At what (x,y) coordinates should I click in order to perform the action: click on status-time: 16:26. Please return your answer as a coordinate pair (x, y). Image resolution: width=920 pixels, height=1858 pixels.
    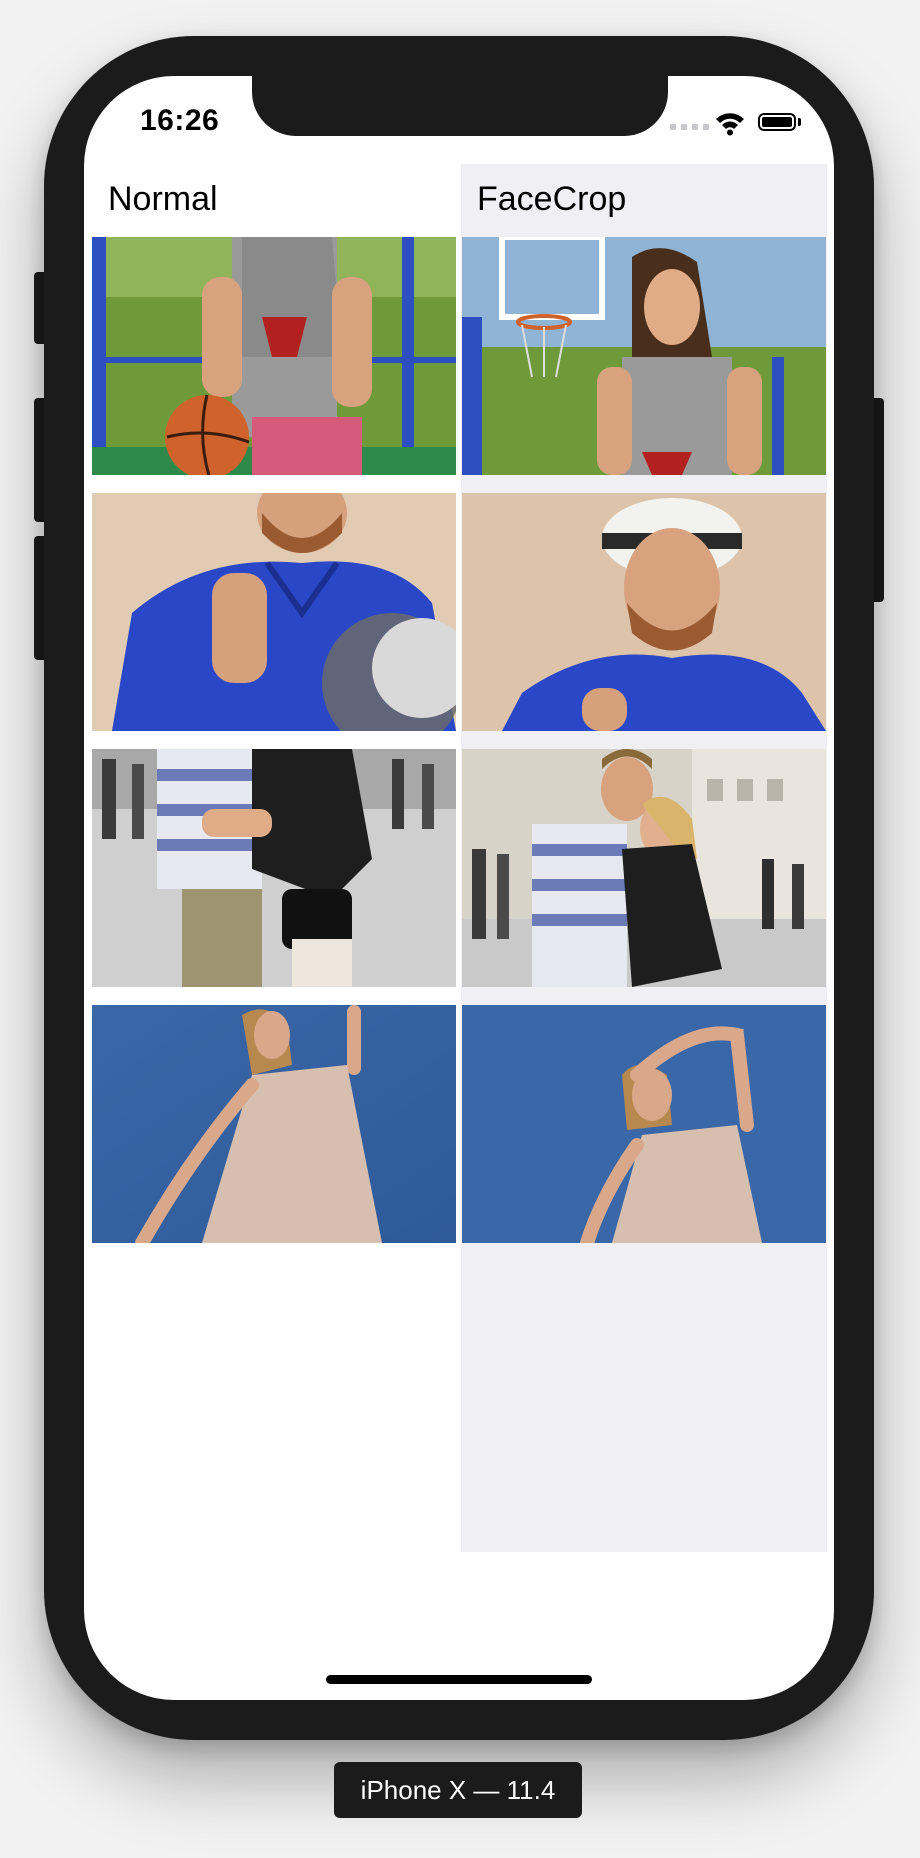
    Looking at the image, I should click on (180, 120).